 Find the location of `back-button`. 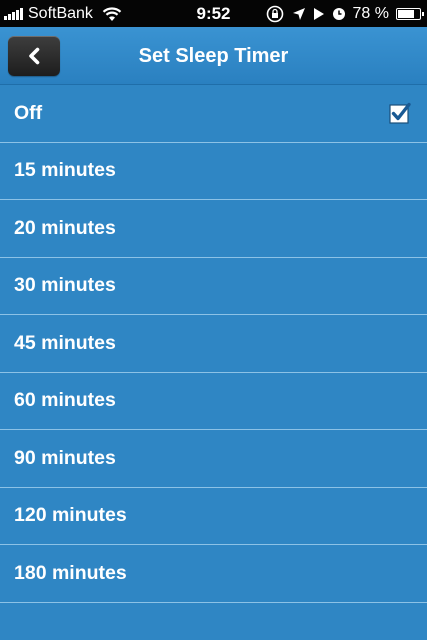

back-button is located at coordinates (34, 56).